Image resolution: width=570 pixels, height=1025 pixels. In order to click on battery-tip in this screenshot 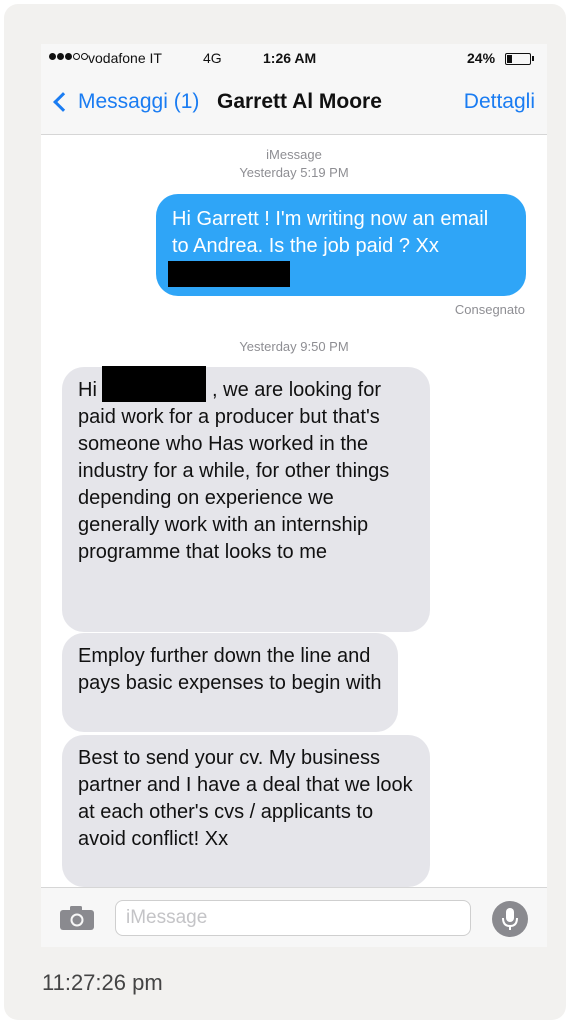, I will do `click(533, 58)`.